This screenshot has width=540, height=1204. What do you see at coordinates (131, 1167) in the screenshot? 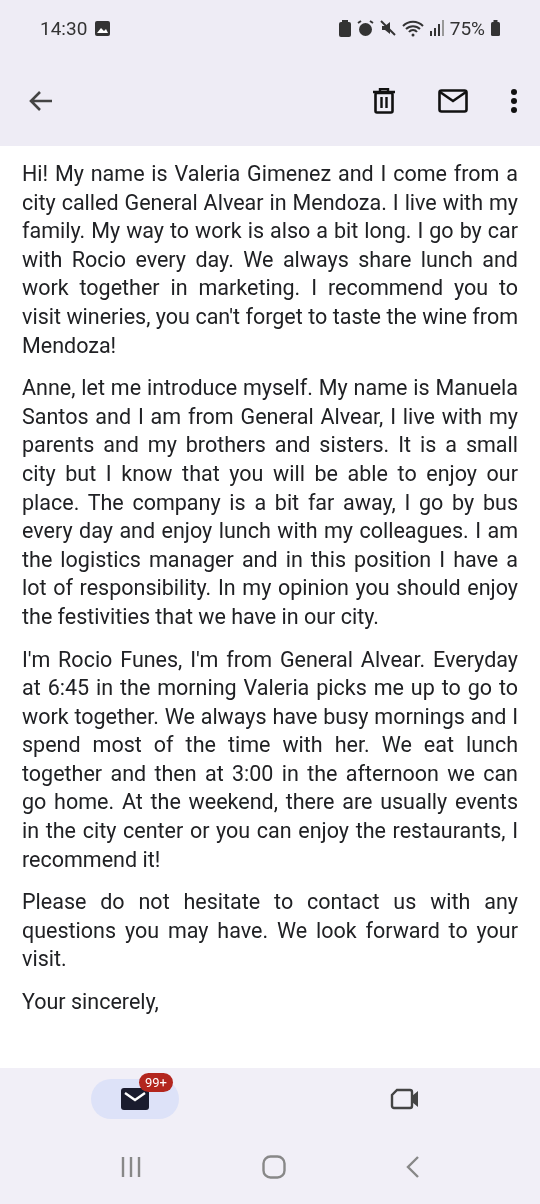
I see `recent-apps-icon` at bounding box center [131, 1167].